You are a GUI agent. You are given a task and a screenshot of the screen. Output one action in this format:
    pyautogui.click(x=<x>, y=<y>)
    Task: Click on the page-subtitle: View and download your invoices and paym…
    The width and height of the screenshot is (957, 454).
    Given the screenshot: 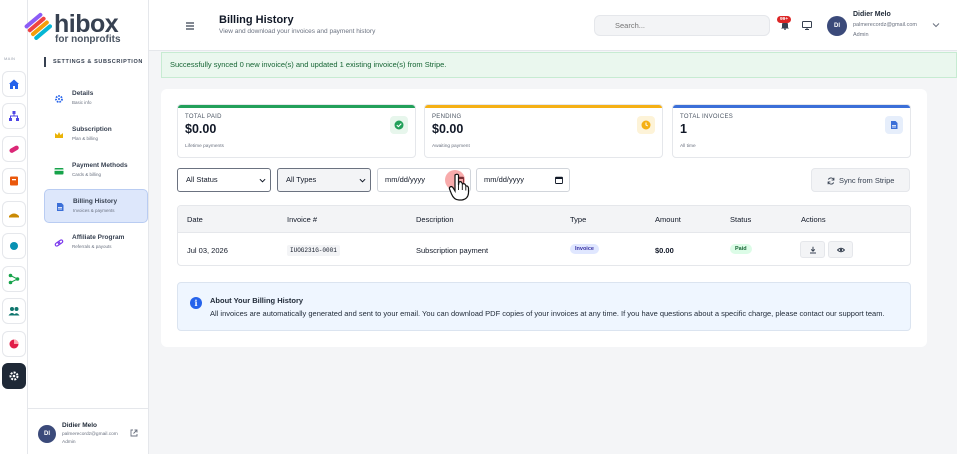 What is the action you would take?
    pyautogui.click(x=297, y=31)
    